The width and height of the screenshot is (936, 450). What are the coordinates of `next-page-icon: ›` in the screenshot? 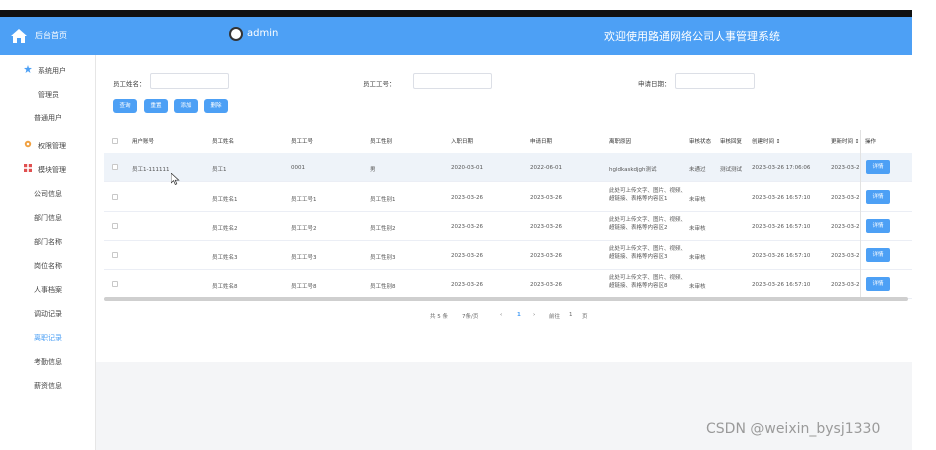 It's located at (534, 315).